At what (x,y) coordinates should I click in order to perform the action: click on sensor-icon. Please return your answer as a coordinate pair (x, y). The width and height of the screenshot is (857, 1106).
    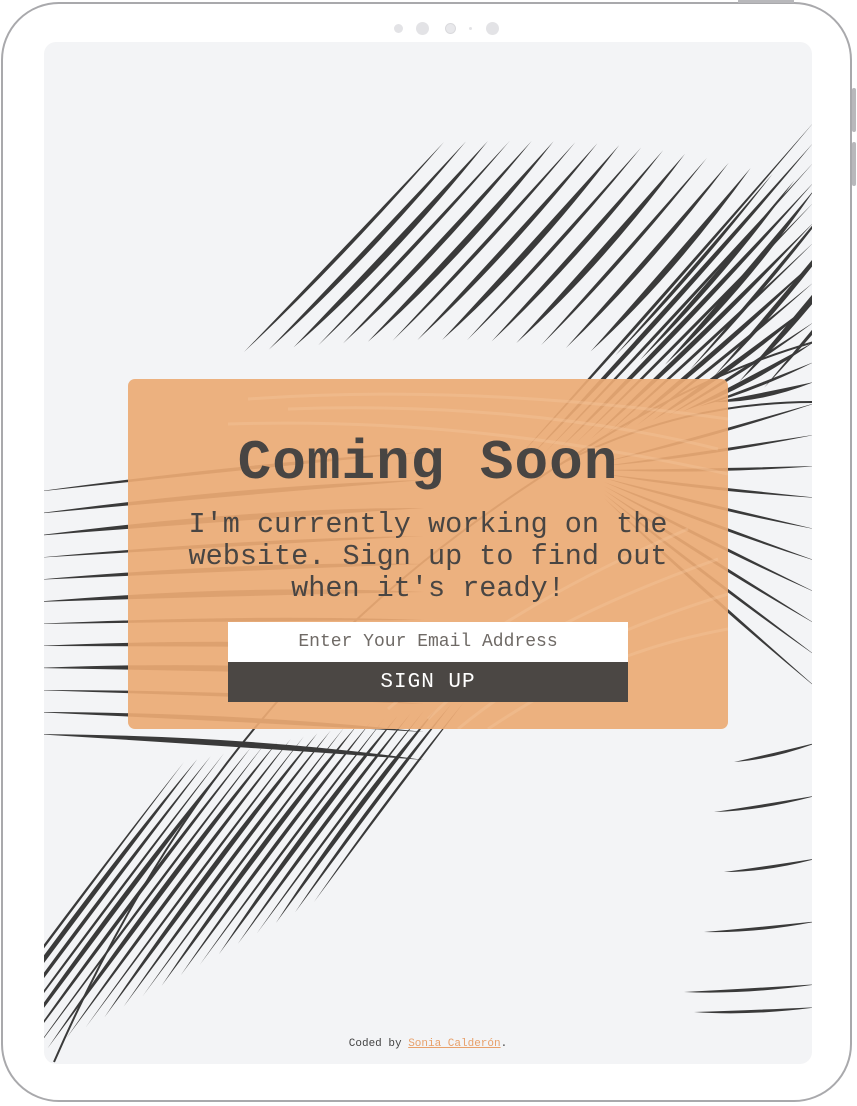
    Looking at the image, I should click on (398, 28).